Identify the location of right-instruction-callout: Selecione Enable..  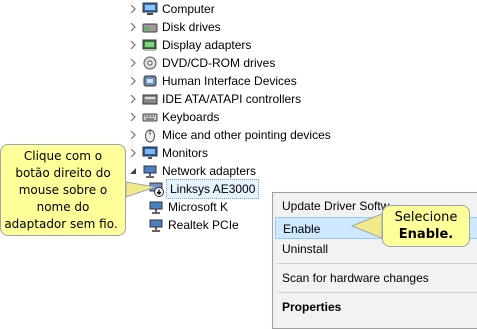
(426, 226).